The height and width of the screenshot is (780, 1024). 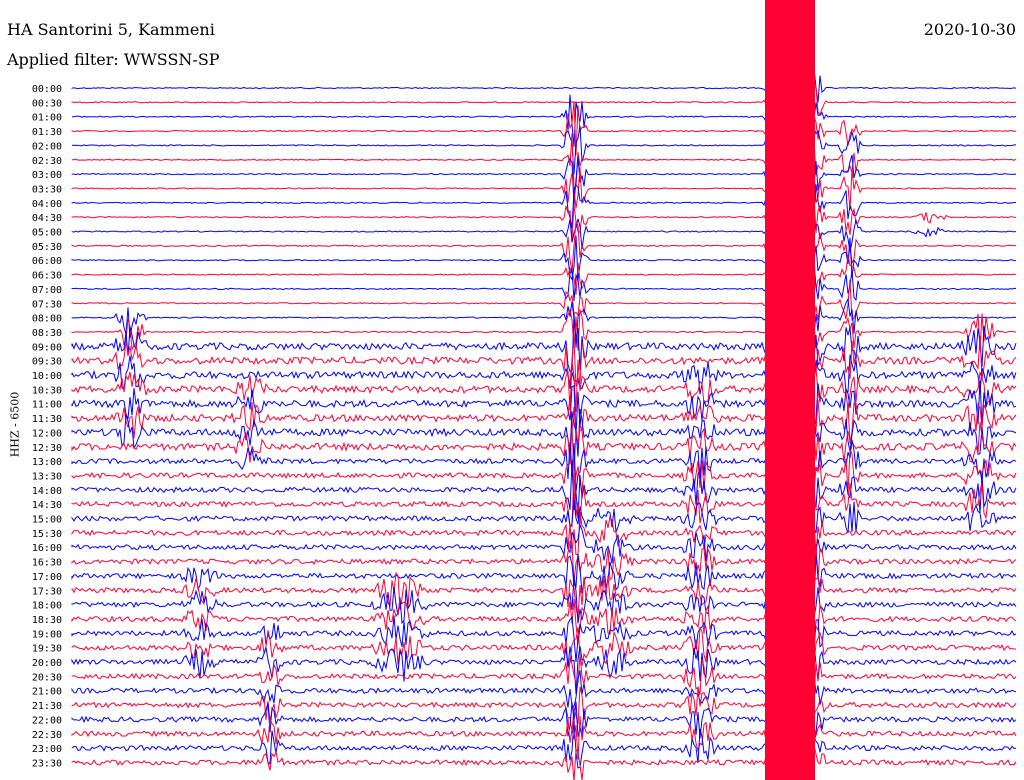 What do you see at coordinates (47, 405) in the screenshot?
I see `row-label: 11:00` at bounding box center [47, 405].